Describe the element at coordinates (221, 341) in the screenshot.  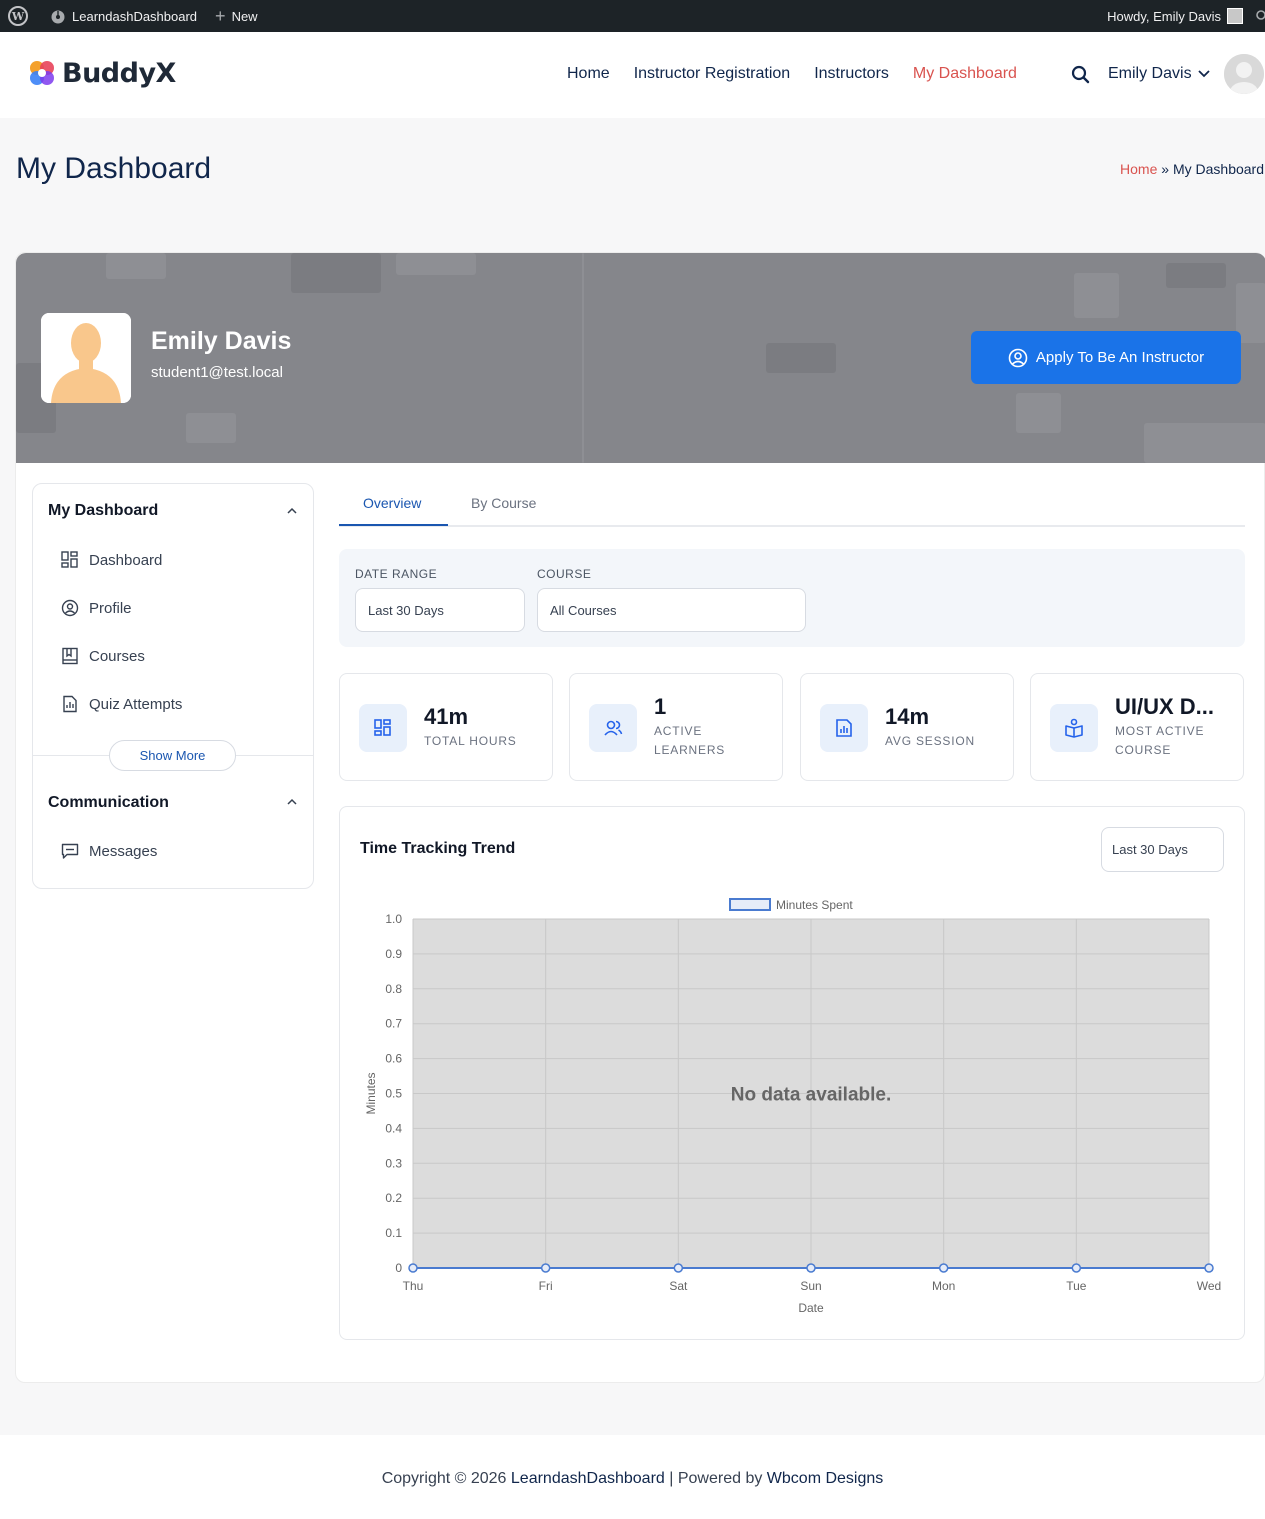
I see `profile-name: Emily Davis` at that location.